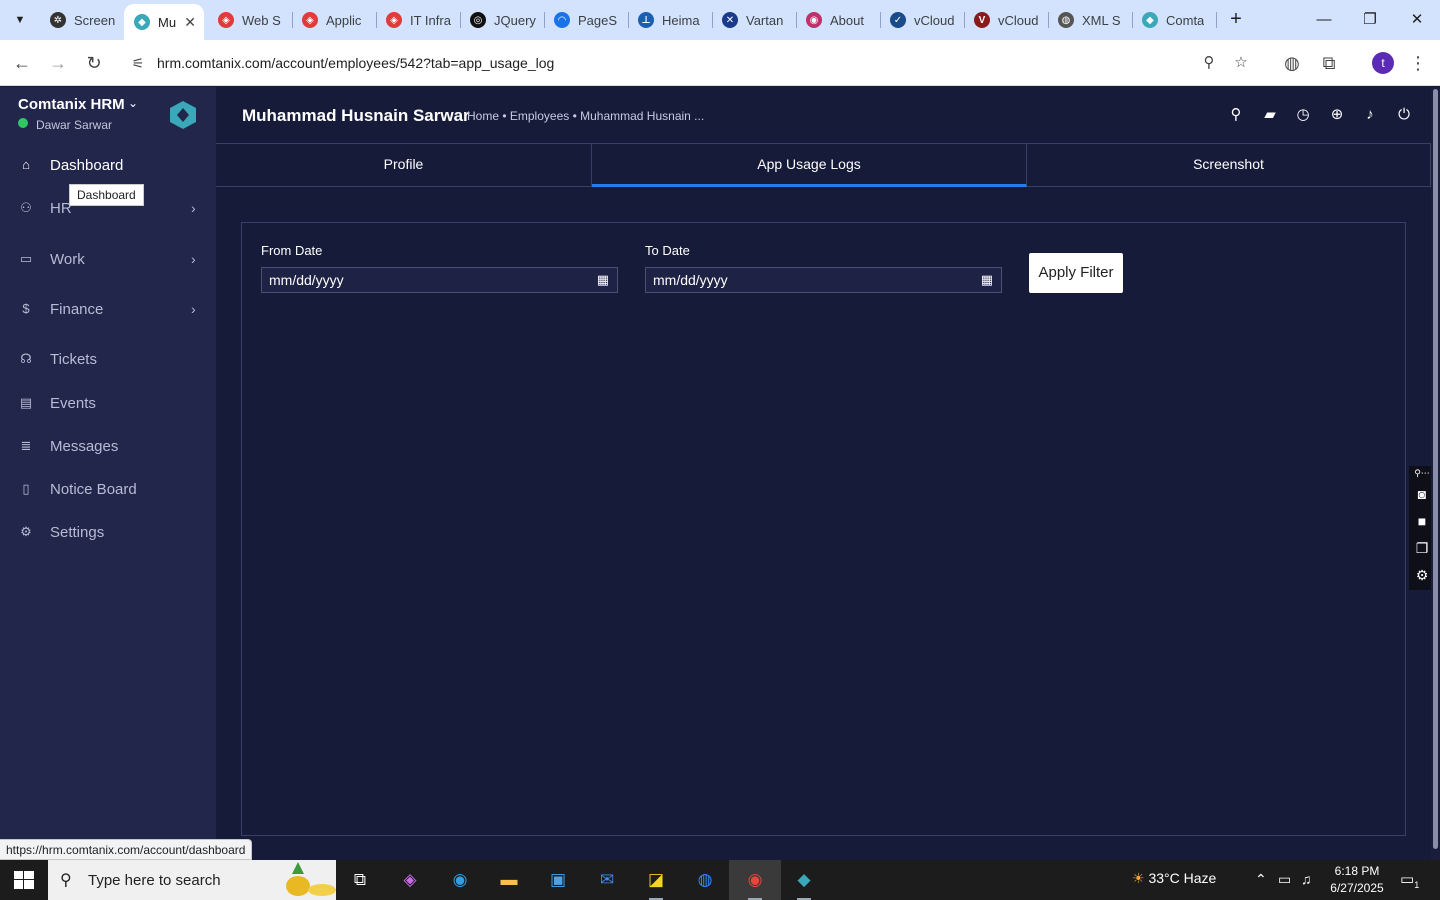 The image size is (1440, 900). I want to click on brand-chevron-down-icon: ⌄, so click(133, 103).